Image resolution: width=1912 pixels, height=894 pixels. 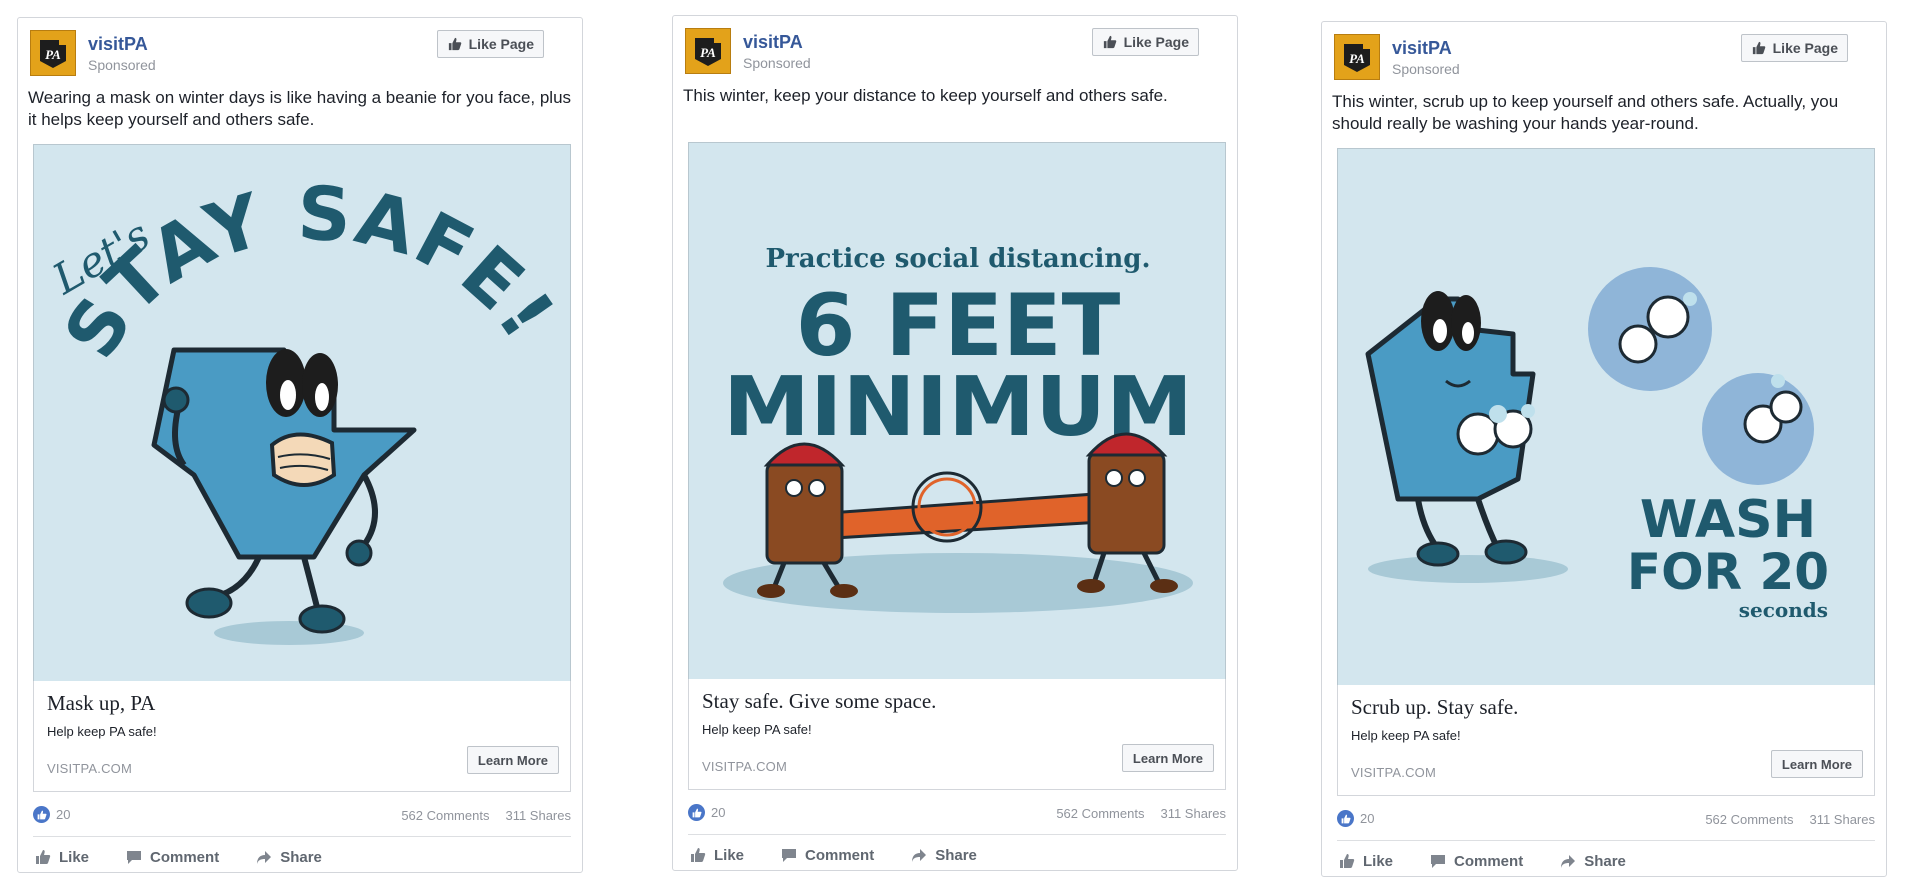 What do you see at coordinates (1783, 610) in the screenshot?
I see `script-text: seconds` at bounding box center [1783, 610].